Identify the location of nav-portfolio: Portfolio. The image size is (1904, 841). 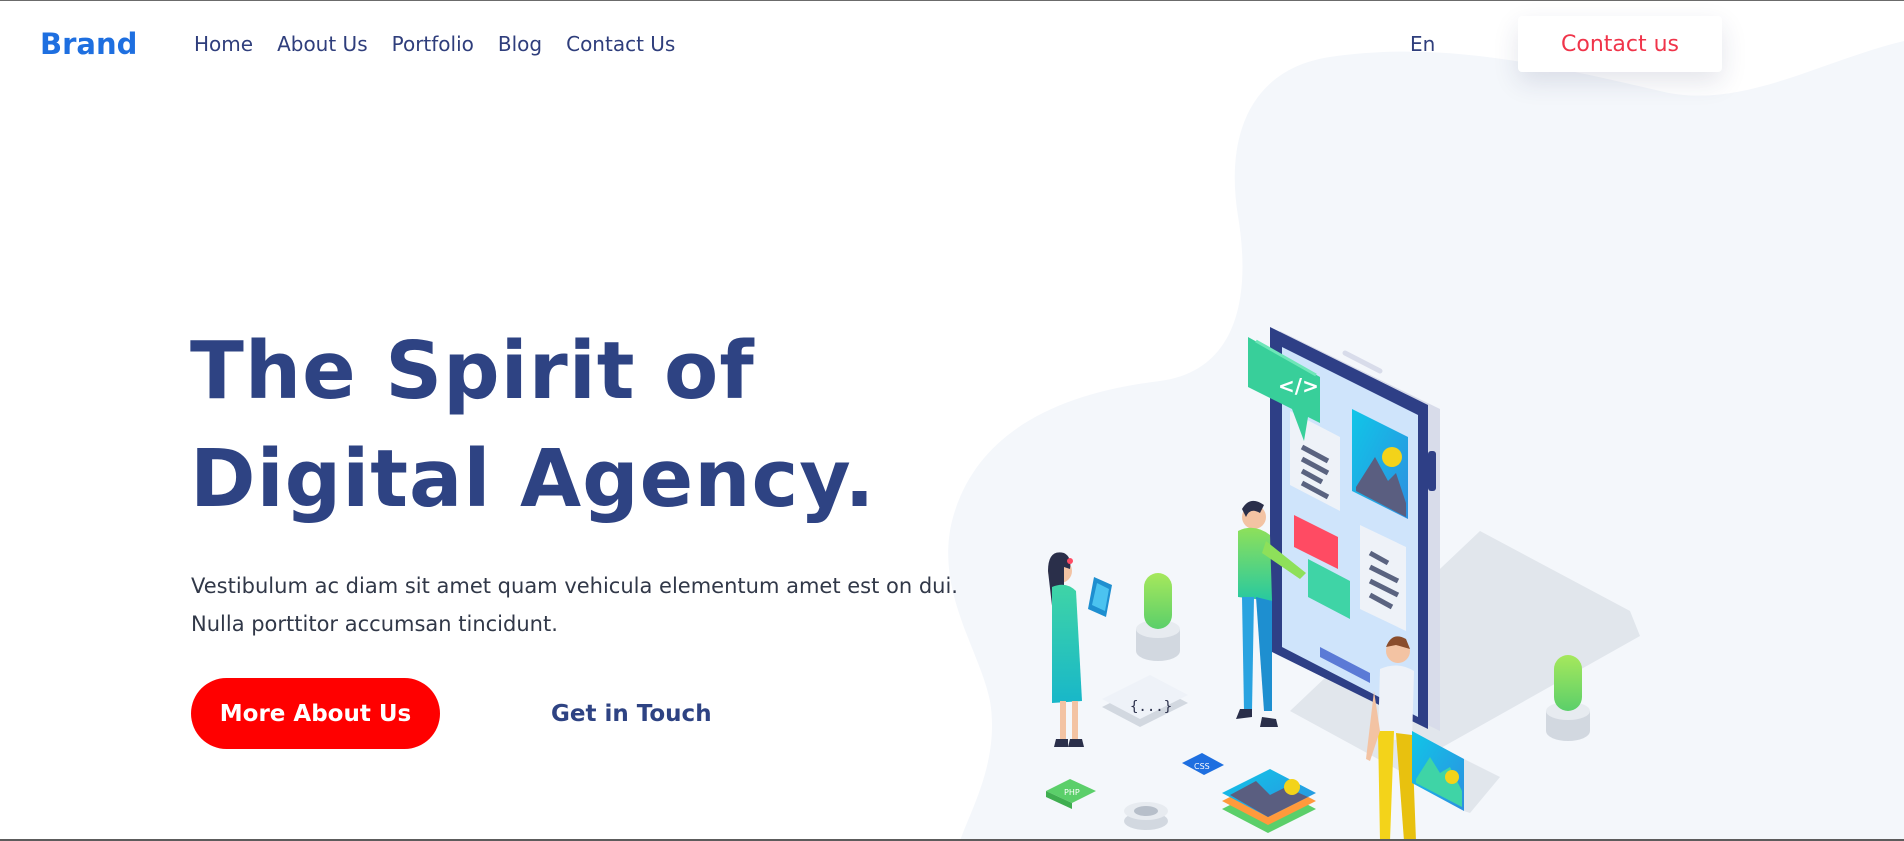
(433, 44).